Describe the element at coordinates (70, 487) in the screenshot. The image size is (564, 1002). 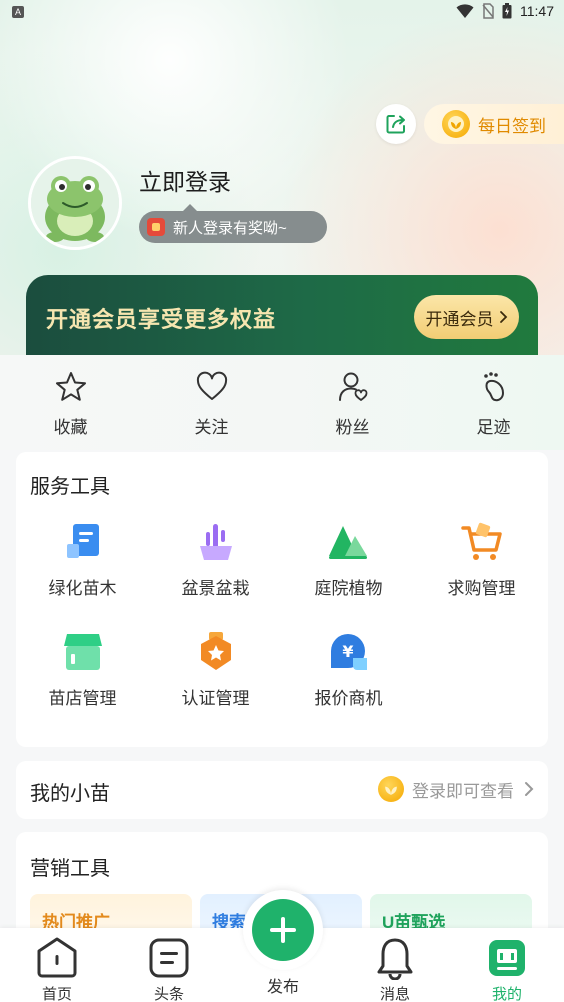
I see `service-tools-title: 服务工具` at that location.